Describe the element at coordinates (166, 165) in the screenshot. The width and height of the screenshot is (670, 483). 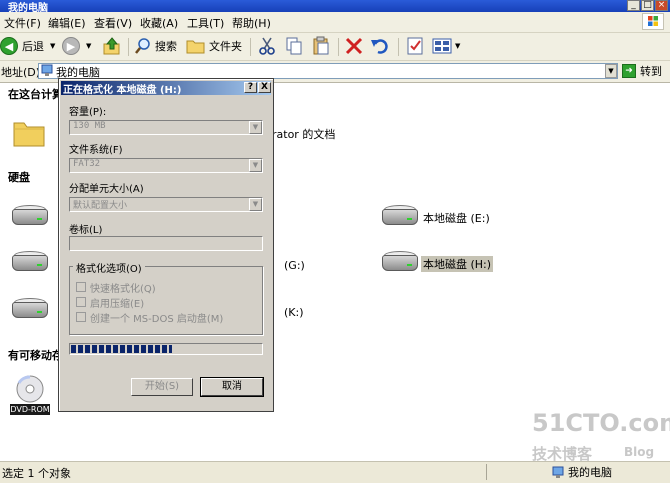
I see `filesystem-select: FAT32 ▼` at that location.